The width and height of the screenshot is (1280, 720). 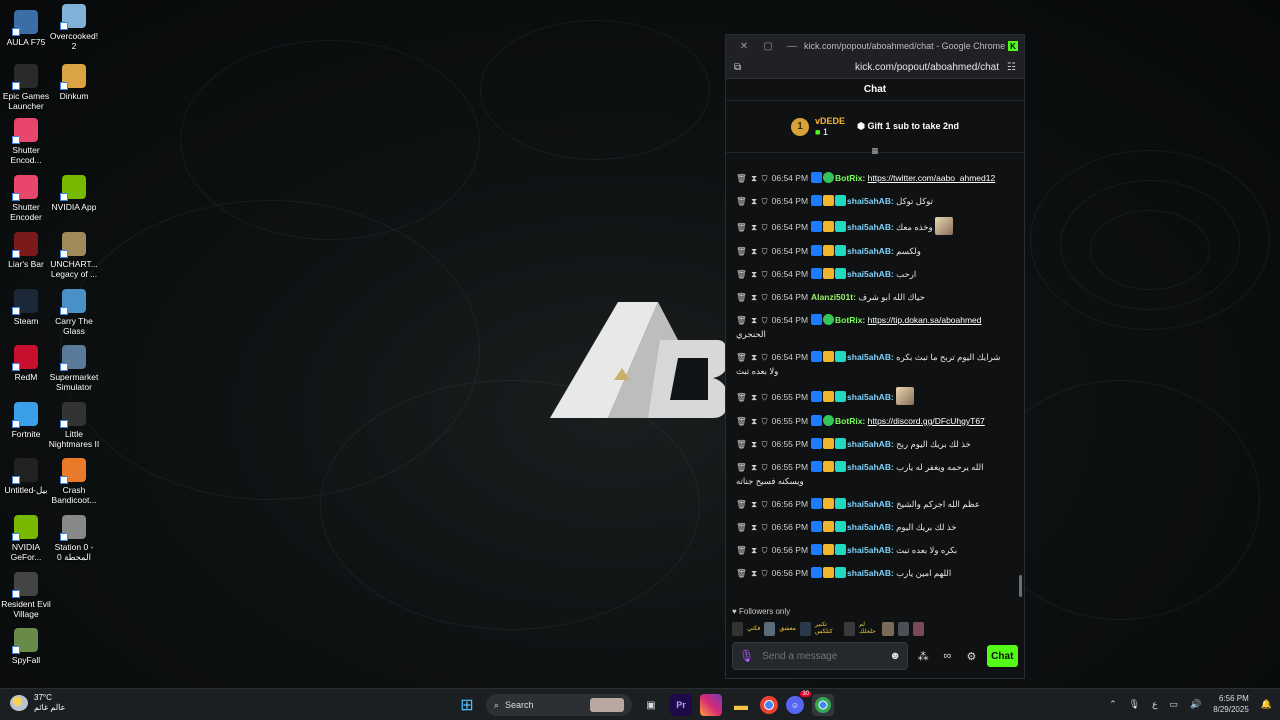 What do you see at coordinates (711, 705) in the screenshot?
I see `instagram-icon` at bounding box center [711, 705].